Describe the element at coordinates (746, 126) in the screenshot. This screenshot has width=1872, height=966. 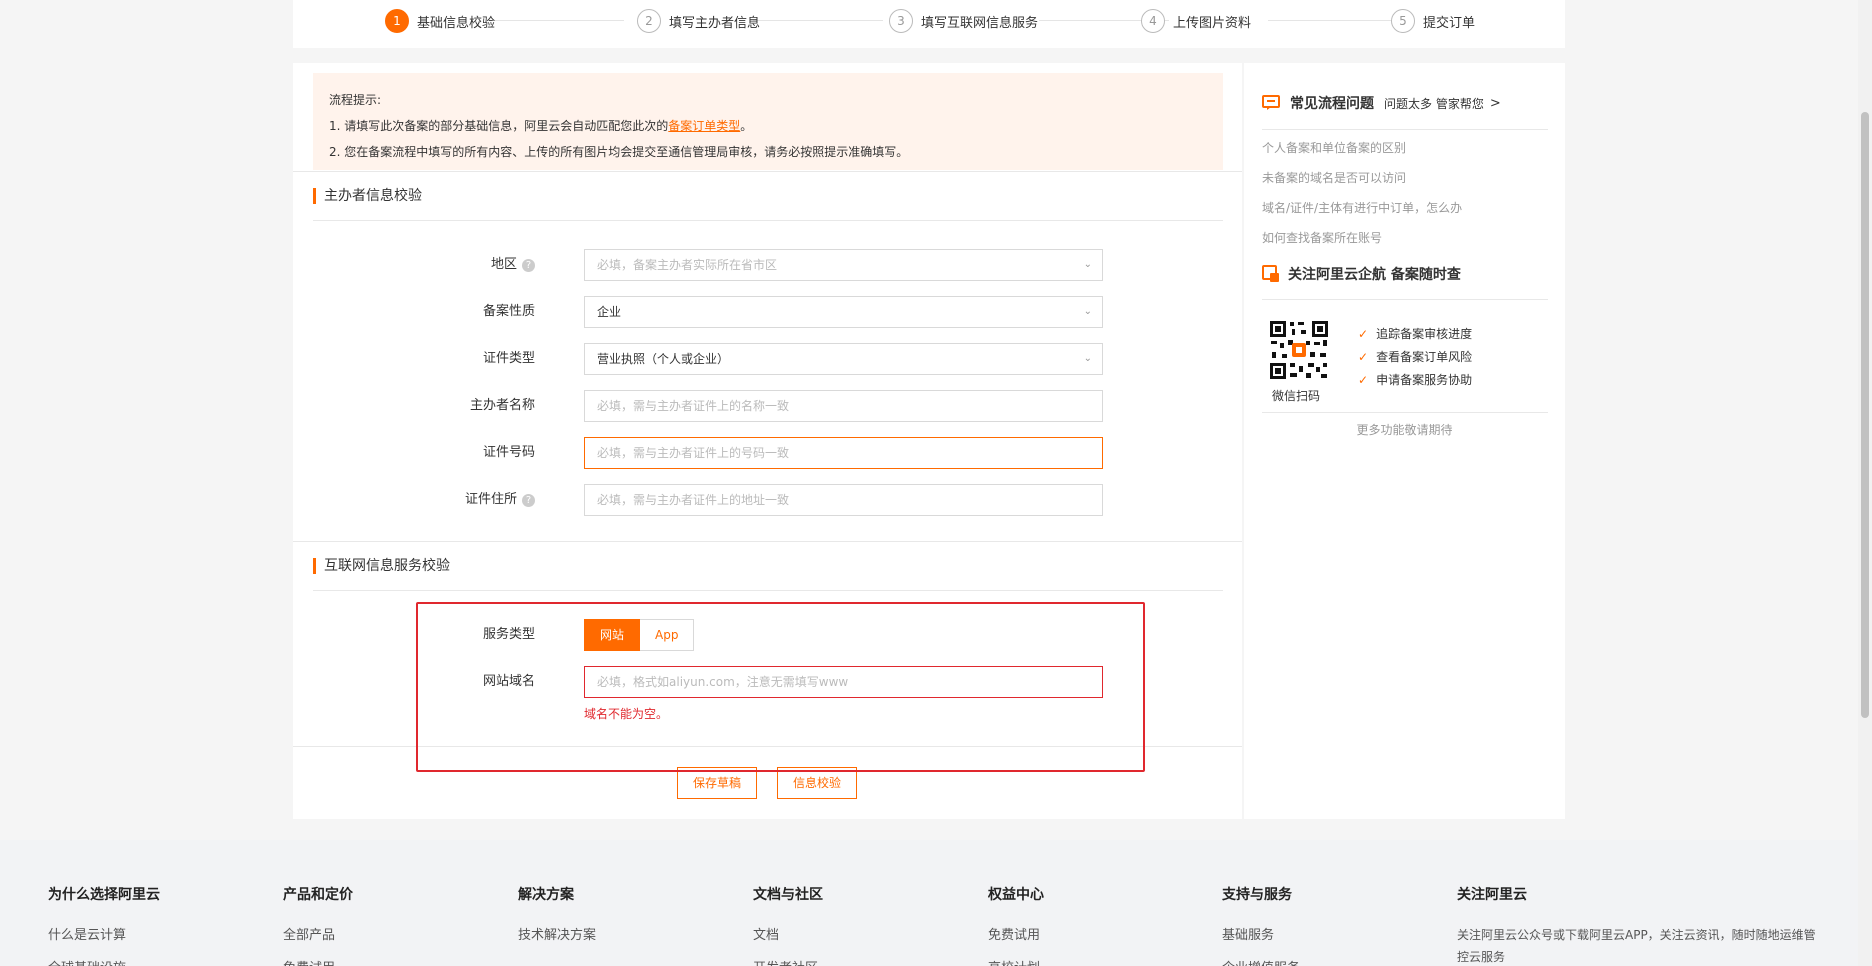
I see `notice-line-1-suffix: 。` at that location.